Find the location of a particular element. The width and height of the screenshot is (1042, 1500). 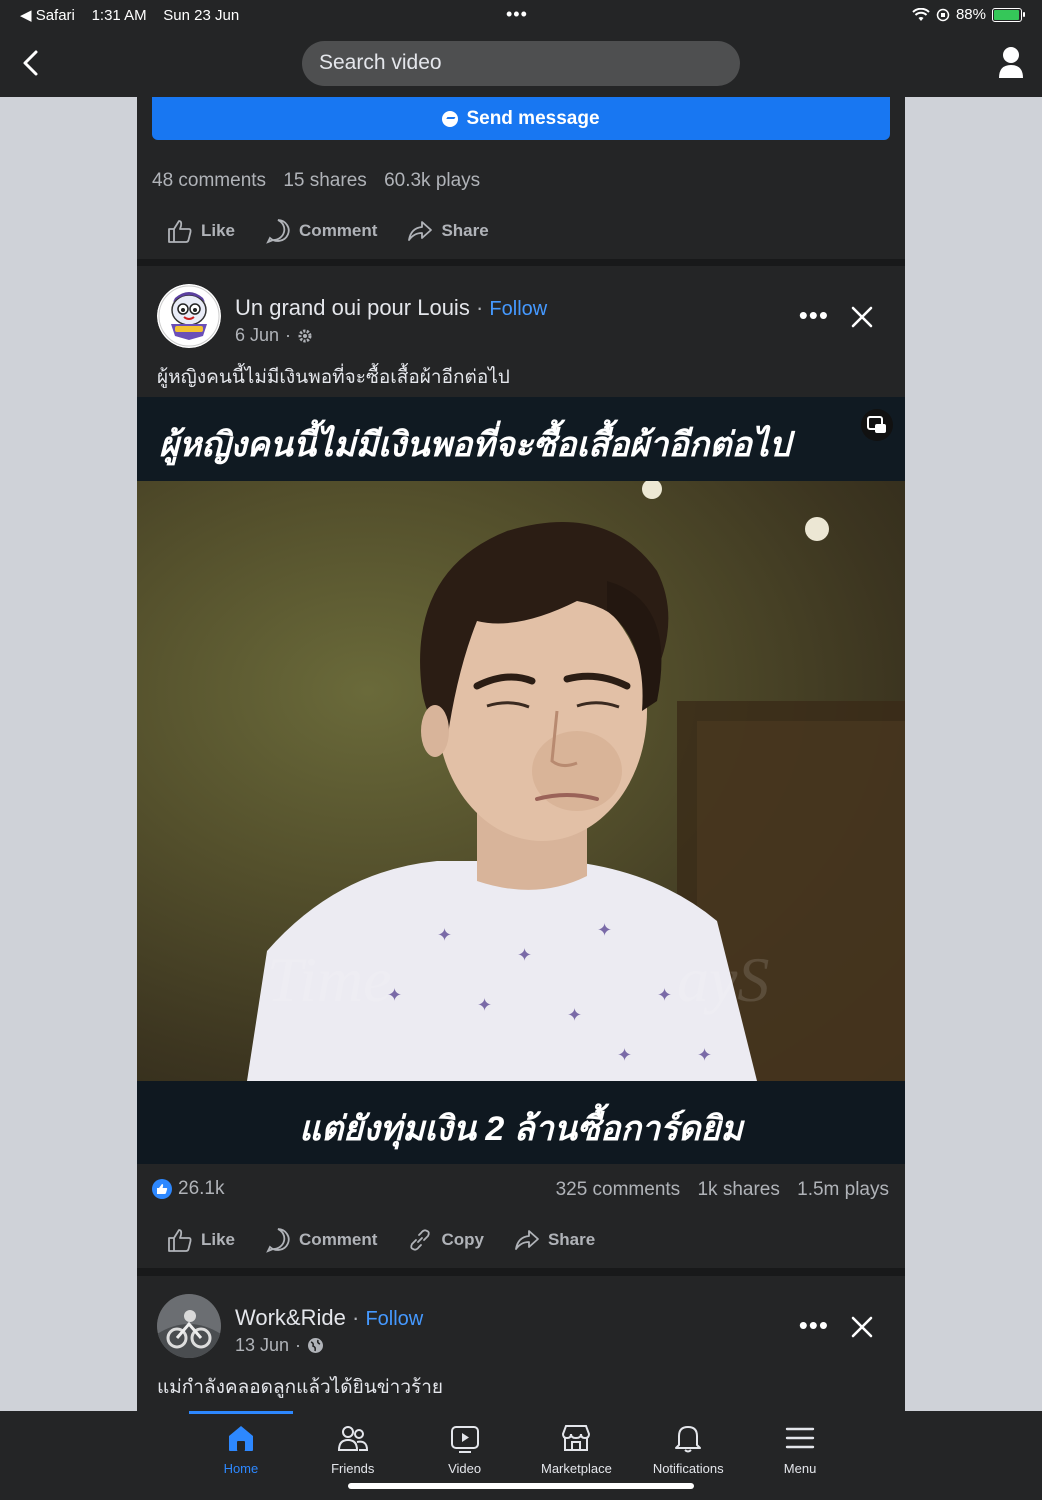

pip-icon is located at coordinates (876, 424).